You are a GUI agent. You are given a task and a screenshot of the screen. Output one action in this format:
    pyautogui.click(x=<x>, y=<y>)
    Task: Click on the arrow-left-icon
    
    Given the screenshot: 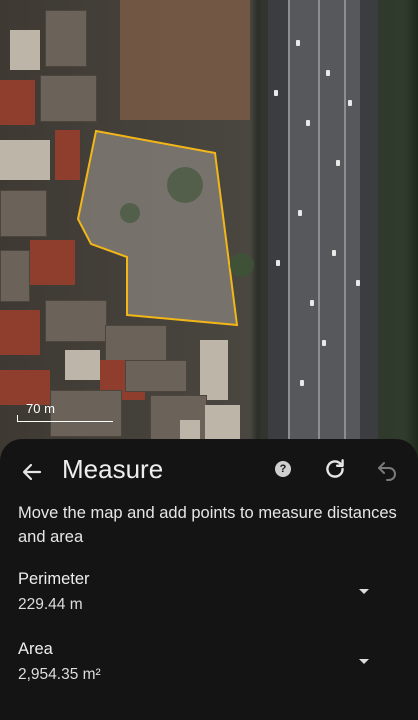 What is the action you would take?
    pyautogui.click(x=32, y=472)
    